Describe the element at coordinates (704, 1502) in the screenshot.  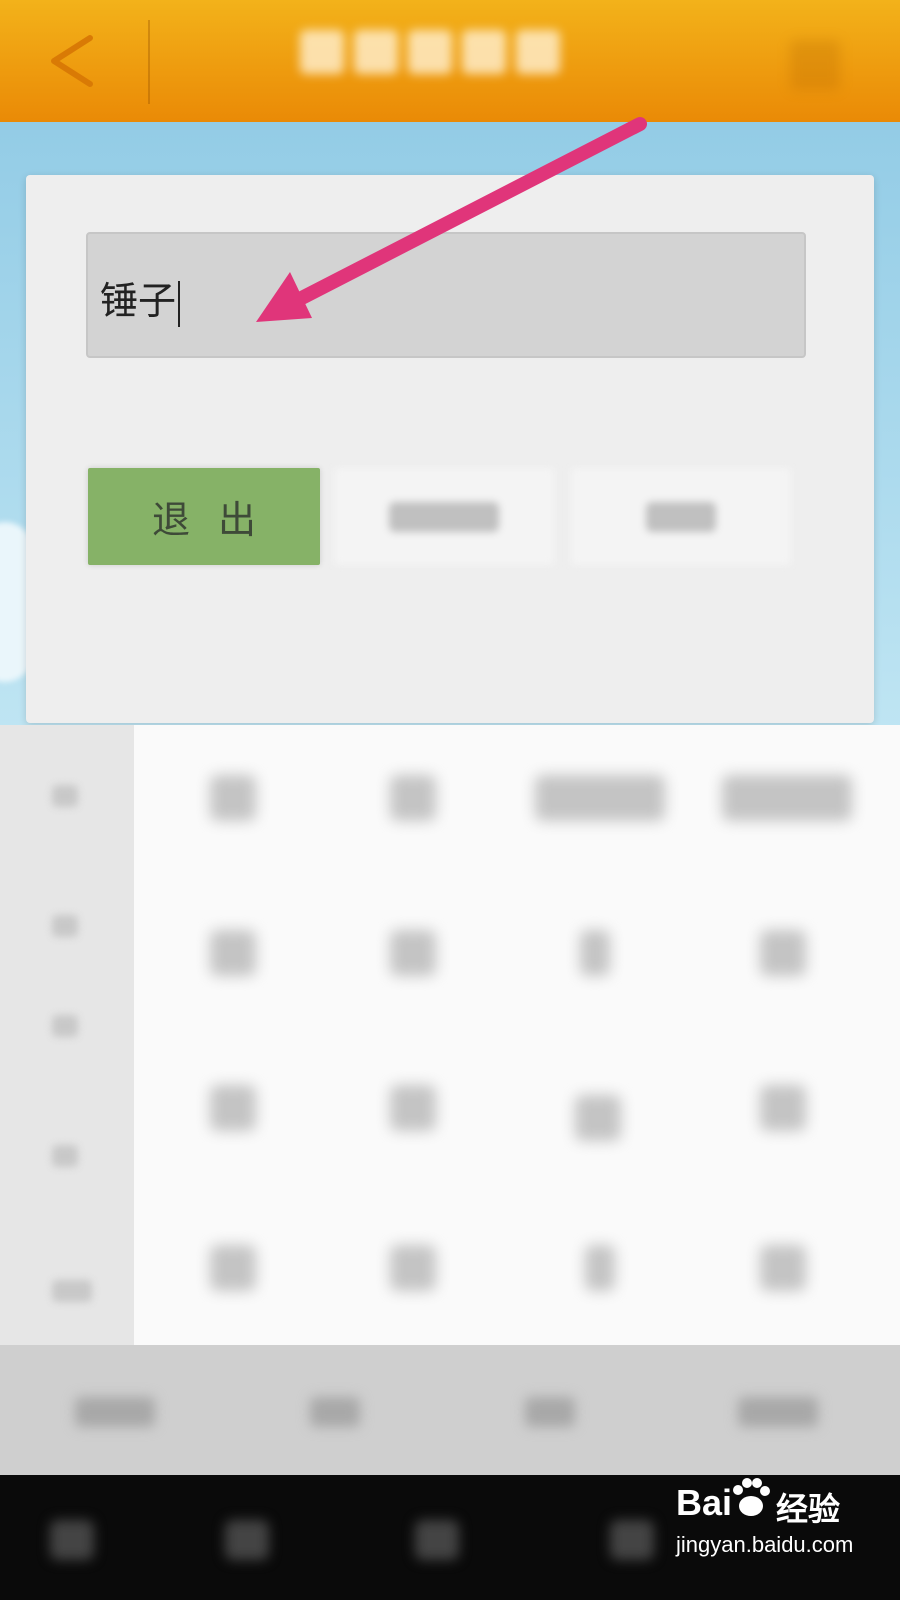
I see `watermark-logo: Bai` at that location.